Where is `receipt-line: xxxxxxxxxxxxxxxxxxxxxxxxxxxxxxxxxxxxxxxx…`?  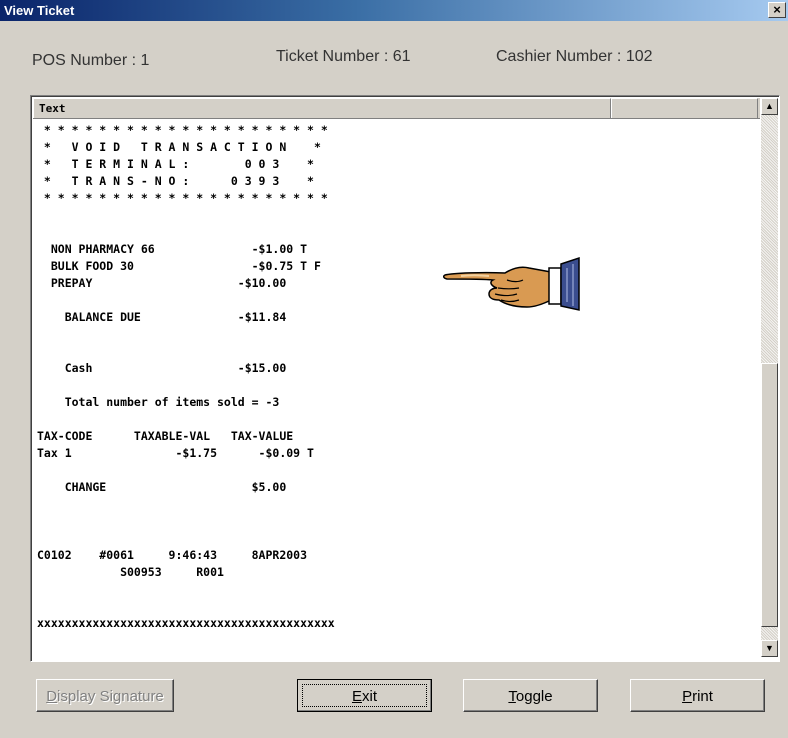 receipt-line: xxxxxxxxxxxxxxxxxxxxxxxxxxxxxxxxxxxxxxxx… is located at coordinates (186, 623).